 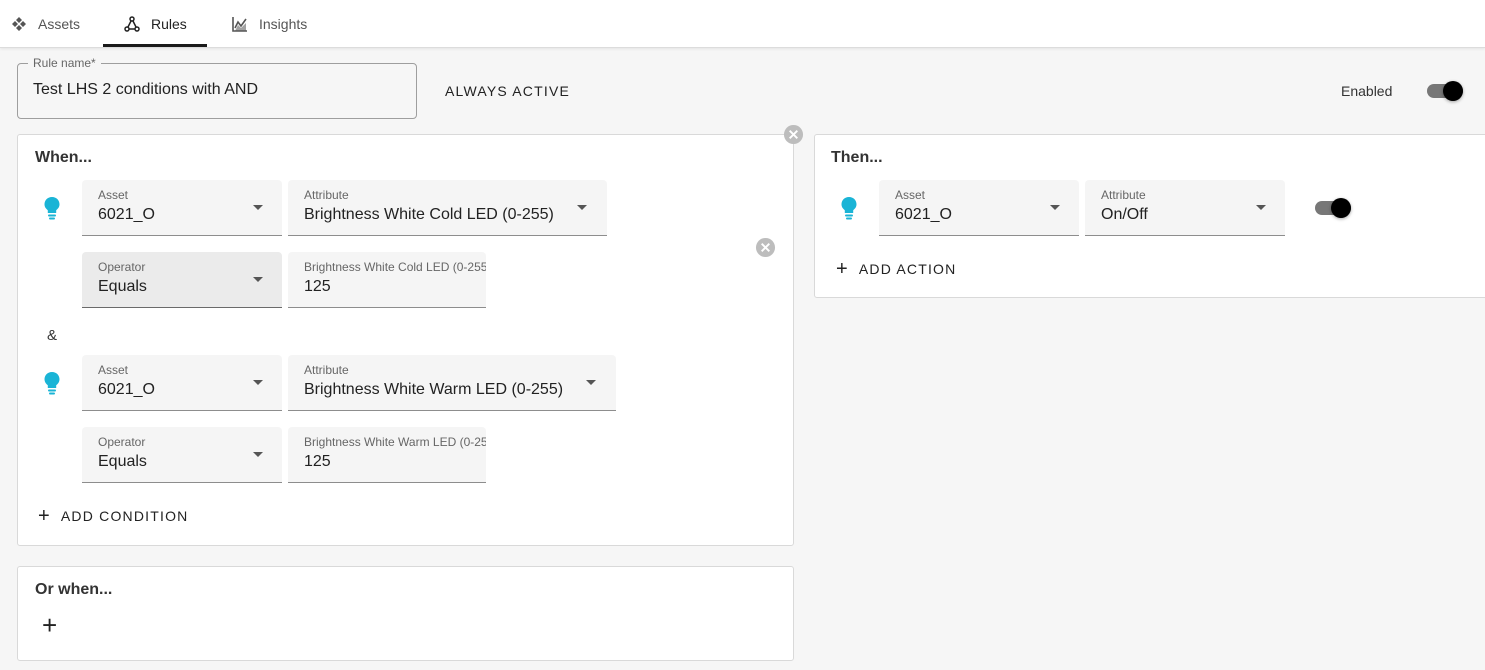 I want to click on remove-condition-button, so click(x=765, y=250).